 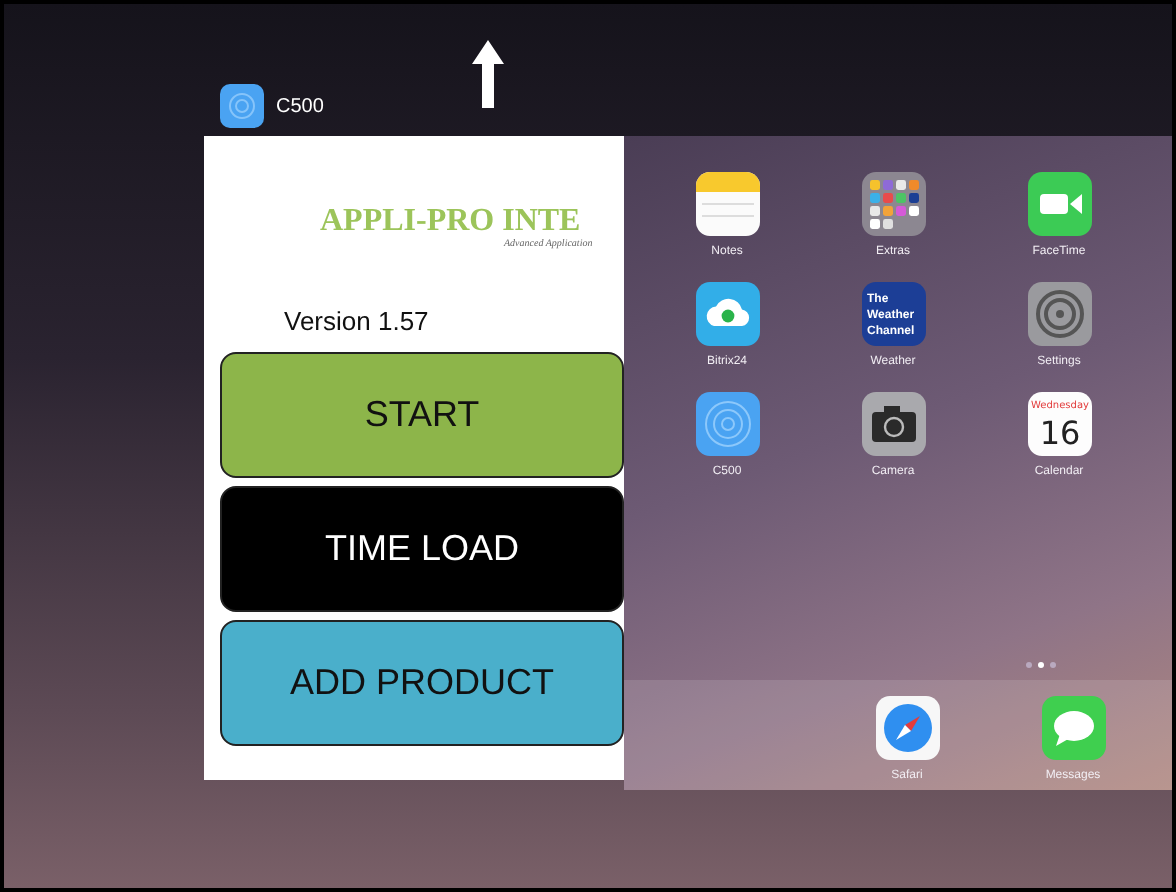 I want to click on action-button: TIME LOAD, so click(x=422, y=549).